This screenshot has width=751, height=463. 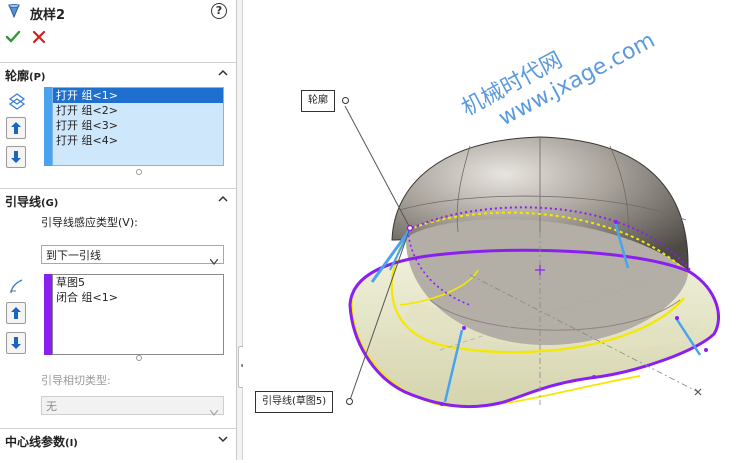 I want to click on section-header-profiles: 轮廓(P), so click(x=118, y=73).